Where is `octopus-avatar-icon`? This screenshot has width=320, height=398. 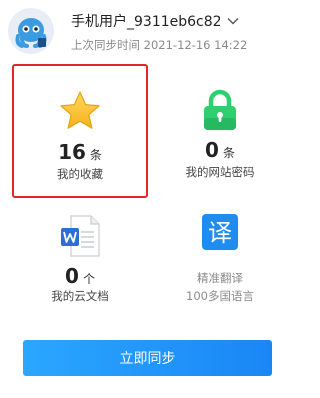
octopus-avatar-icon is located at coordinates (31, 31).